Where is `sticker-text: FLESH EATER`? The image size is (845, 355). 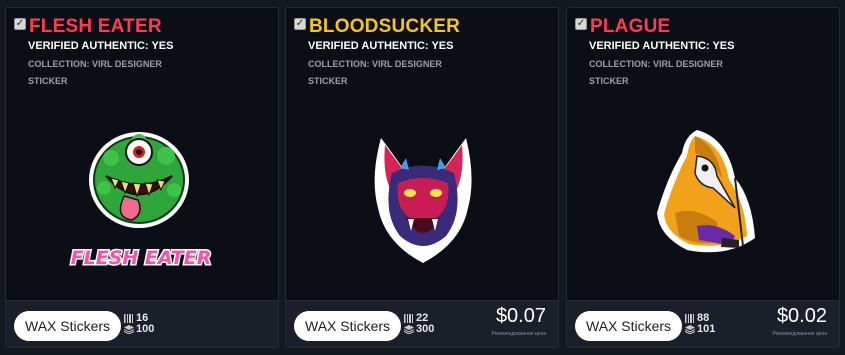 sticker-text: FLESH EATER is located at coordinates (141, 258).